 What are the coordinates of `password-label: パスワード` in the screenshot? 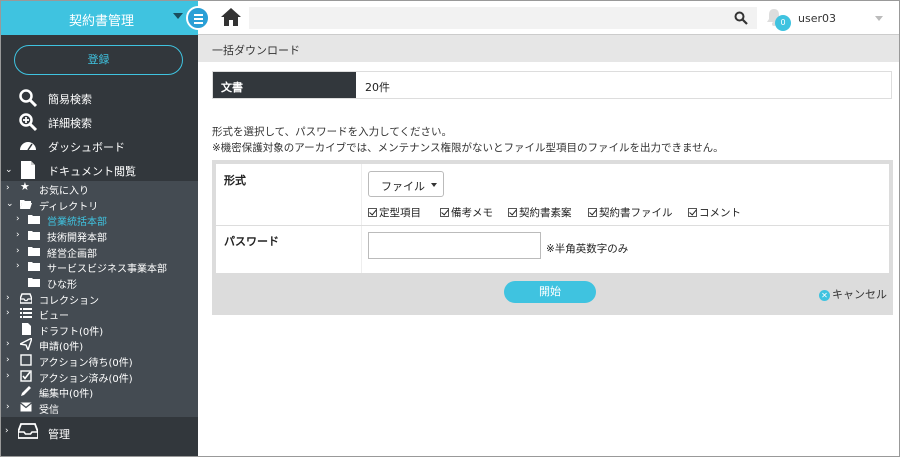 It's located at (251, 241).